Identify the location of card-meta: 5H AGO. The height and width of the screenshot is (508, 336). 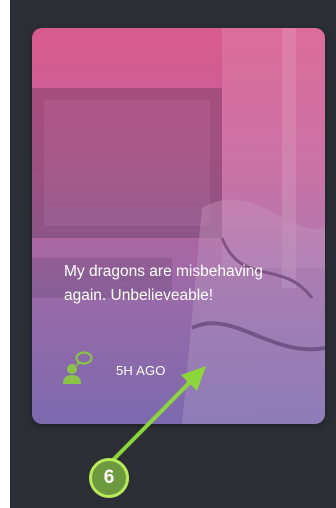
(114, 367).